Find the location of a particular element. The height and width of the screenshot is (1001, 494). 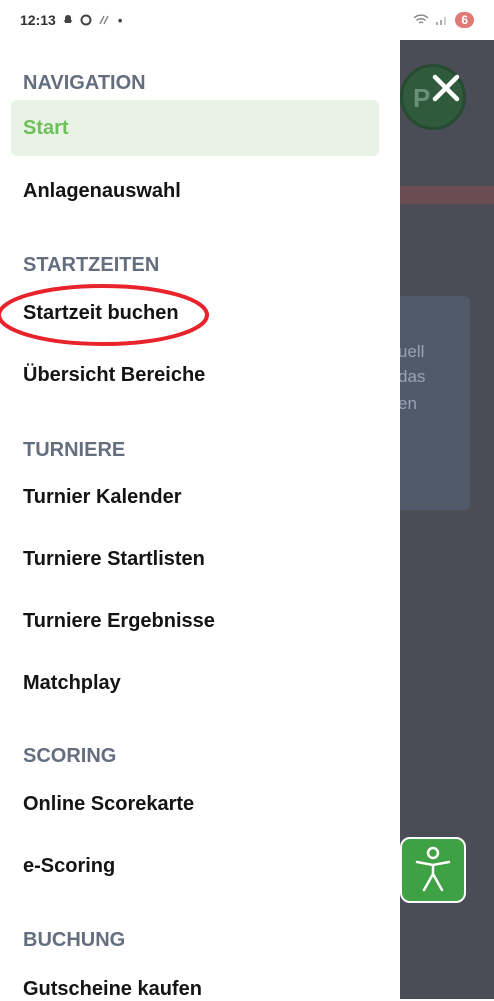

section-title-turniere: TURNIERE is located at coordinates (74, 450).